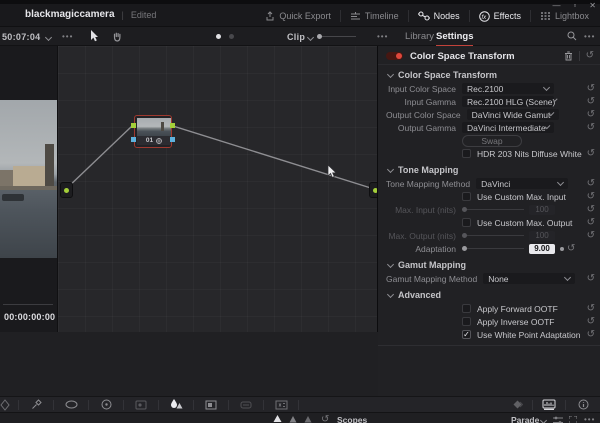 This screenshot has width=600, height=423. I want to click on section-gamut-mapping: Gamut Mapping, so click(489, 263).